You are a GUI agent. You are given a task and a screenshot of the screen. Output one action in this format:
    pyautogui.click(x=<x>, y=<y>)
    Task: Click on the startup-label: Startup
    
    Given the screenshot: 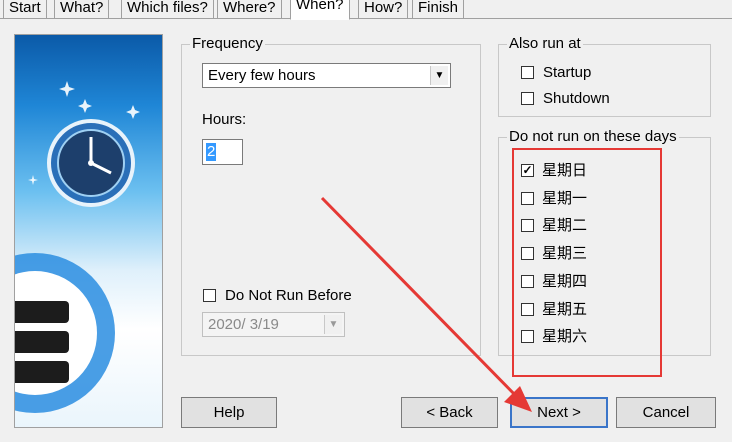 What is the action you would take?
    pyautogui.click(x=567, y=72)
    